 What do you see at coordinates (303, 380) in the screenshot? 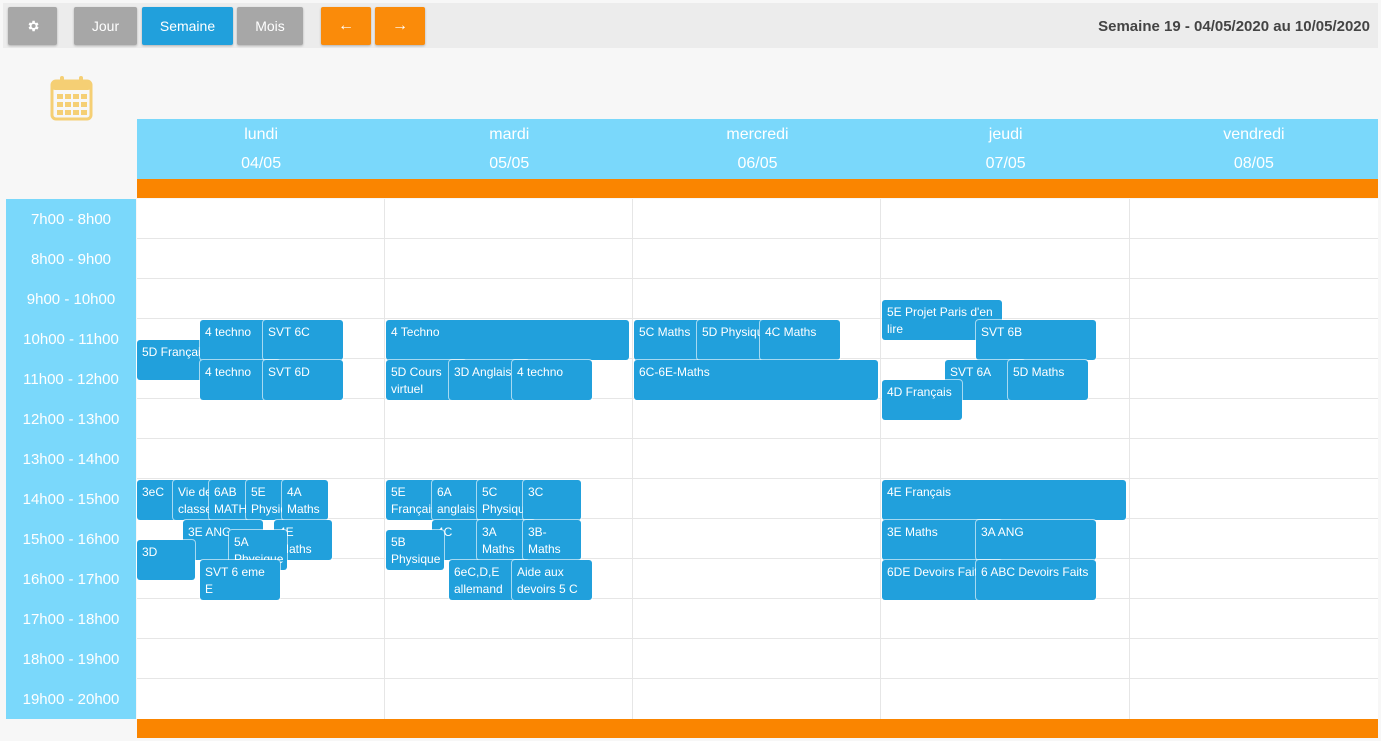
I see `event-card: SVT 6D` at bounding box center [303, 380].